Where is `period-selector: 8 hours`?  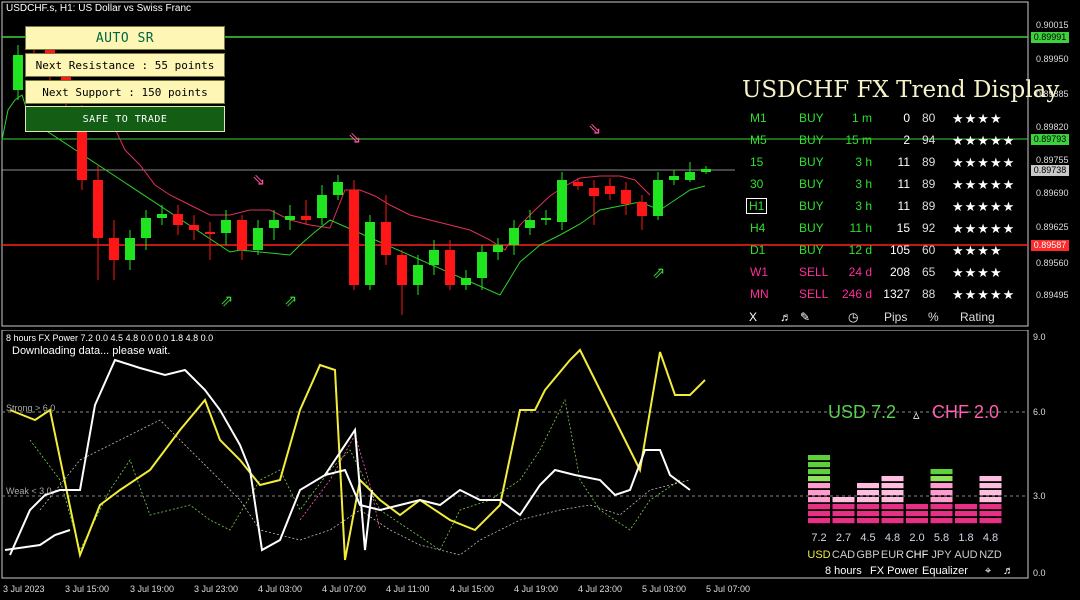 period-selector: 8 hours is located at coordinates (843, 571).